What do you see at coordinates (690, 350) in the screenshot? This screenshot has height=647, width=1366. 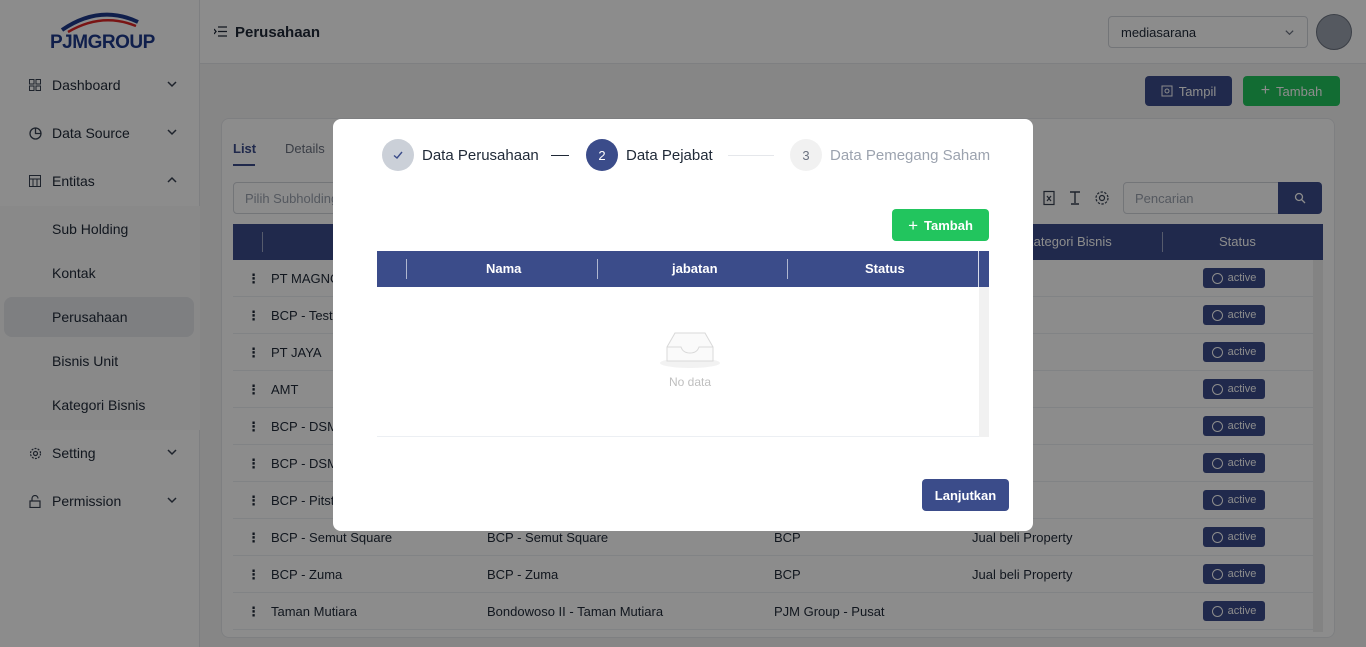 I see `empty-inbox-icon` at bounding box center [690, 350].